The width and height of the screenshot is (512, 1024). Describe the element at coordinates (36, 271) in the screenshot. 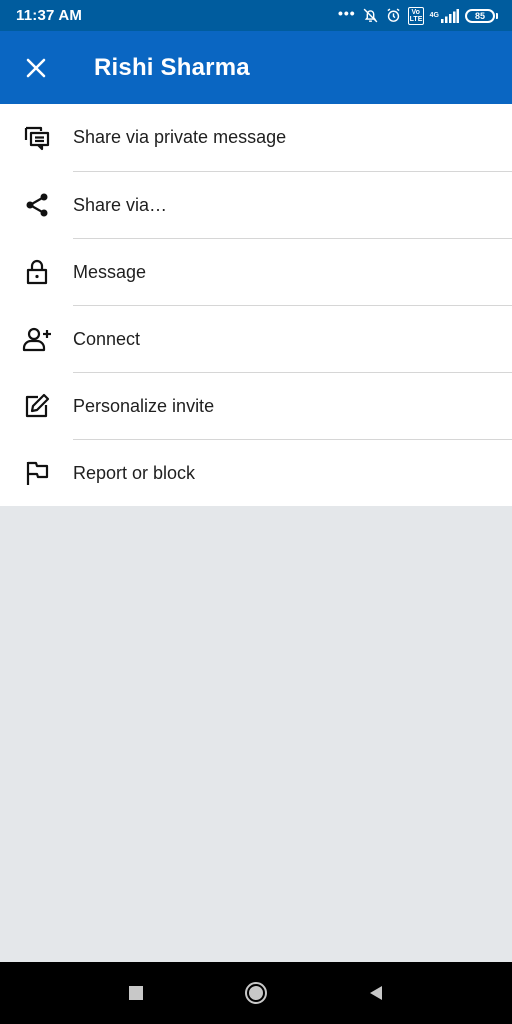

I see `lock-icon` at that location.